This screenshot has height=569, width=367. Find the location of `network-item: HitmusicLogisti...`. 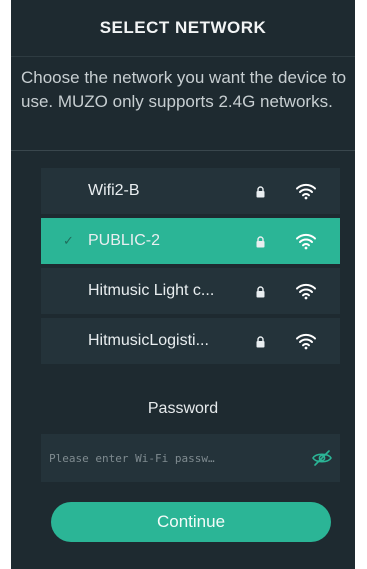

network-item: HitmusicLogisti... is located at coordinates (190, 341).